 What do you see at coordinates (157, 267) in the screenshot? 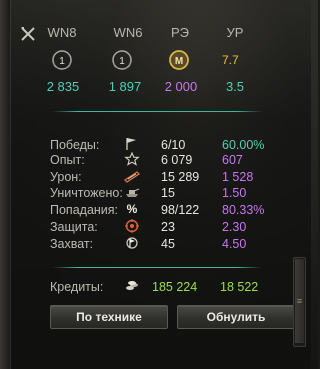
I see `credits-separator` at bounding box center [157, 267].